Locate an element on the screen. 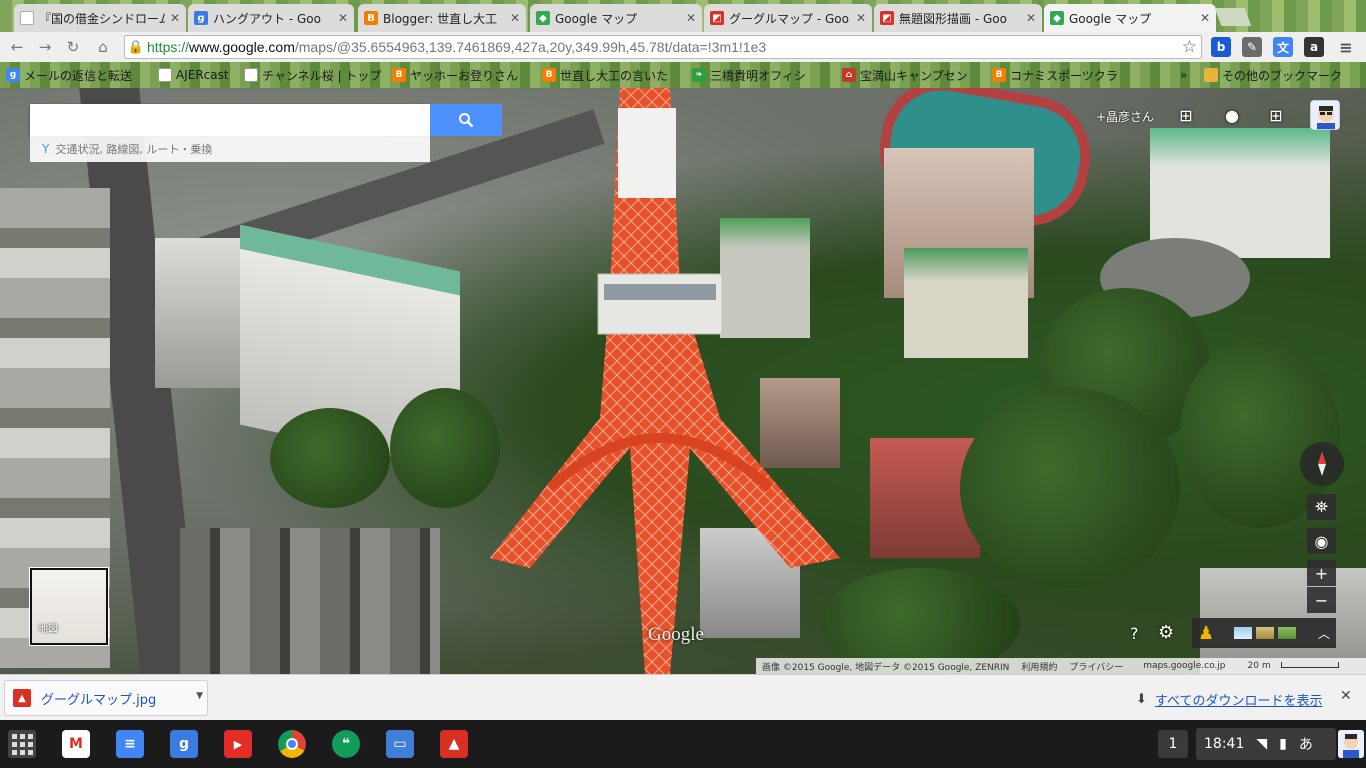 The height and width of the screenshot is (768, 1366). clock: 18:41 is located at coordinates (1224, 744).